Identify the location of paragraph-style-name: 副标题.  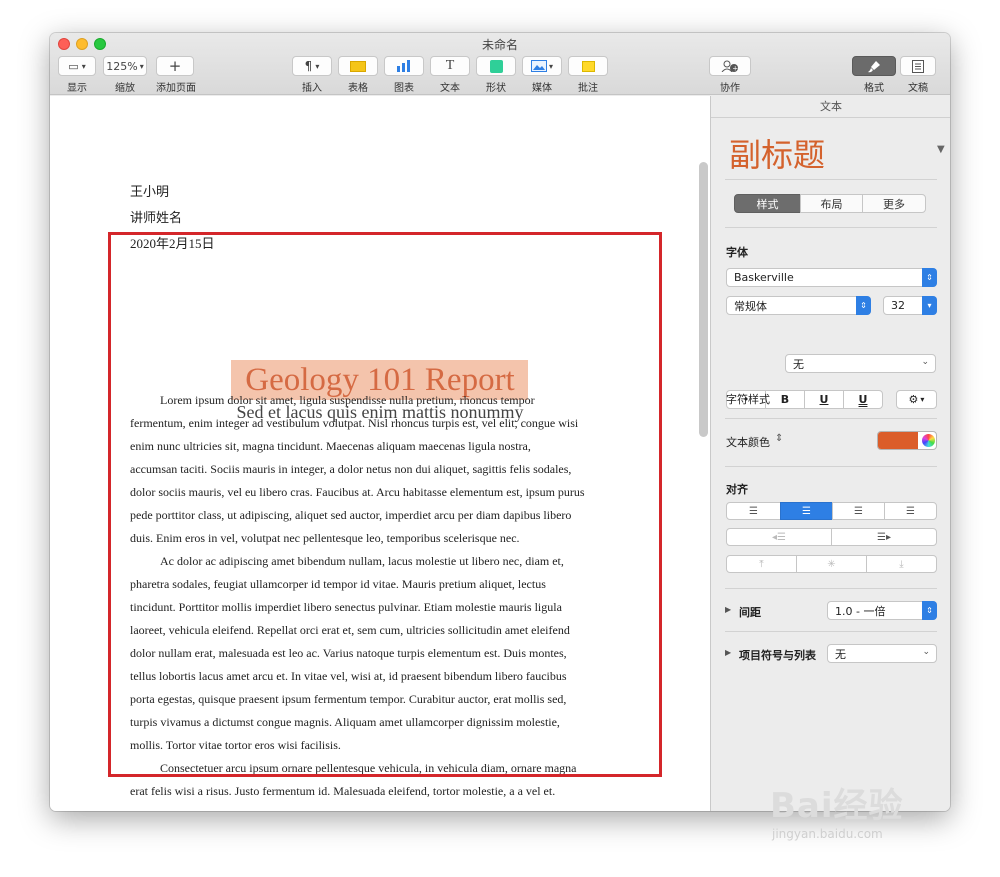
(777, 153).